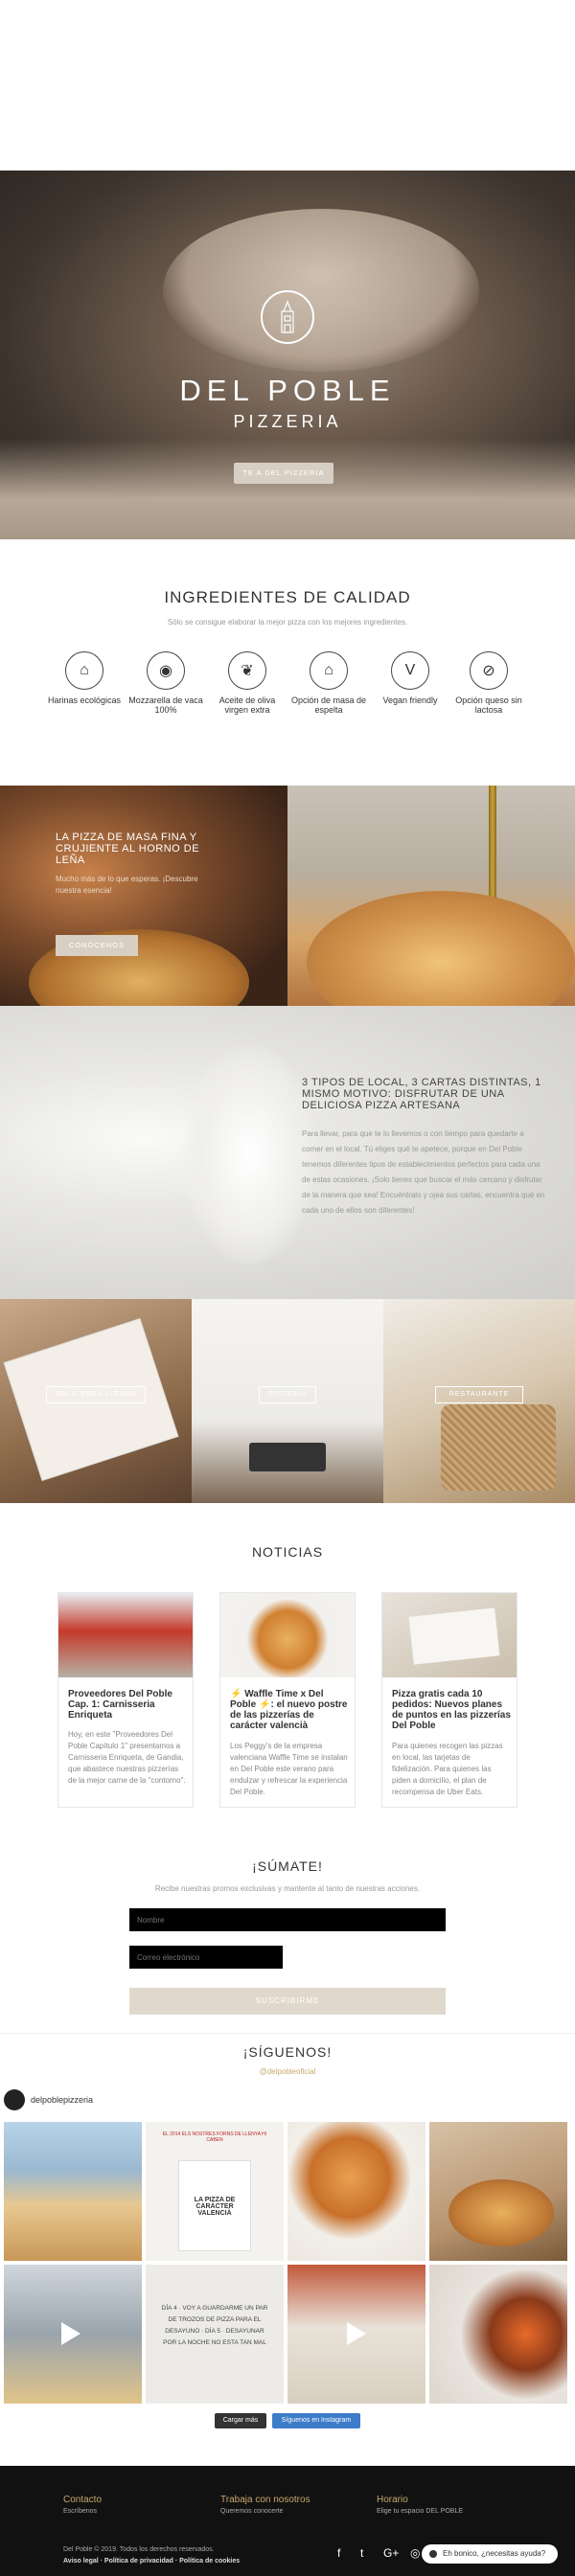 The height and width of the screenshot is (2576, 575). Describe the element at coordinates (80, 2511) in the screenshot. I see `footer-contact-link: Escríbenos` at that location.